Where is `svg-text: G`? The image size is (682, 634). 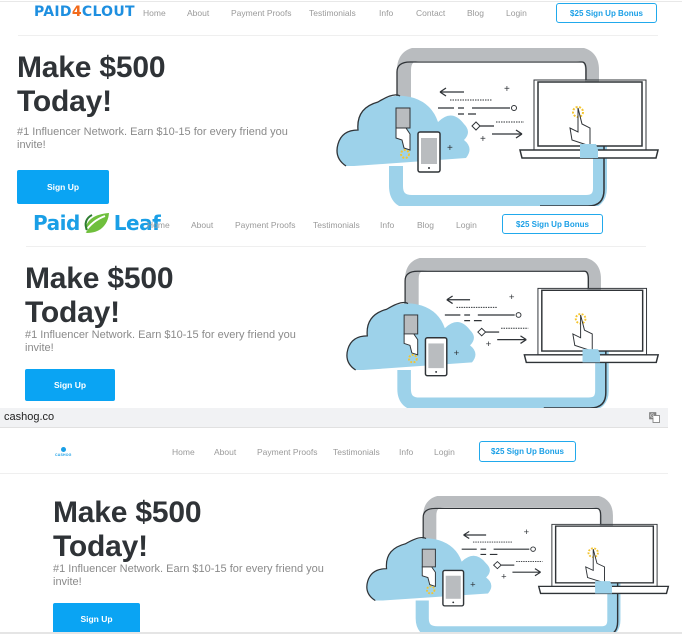
svg-text: G is located at coordinates (652, 417).